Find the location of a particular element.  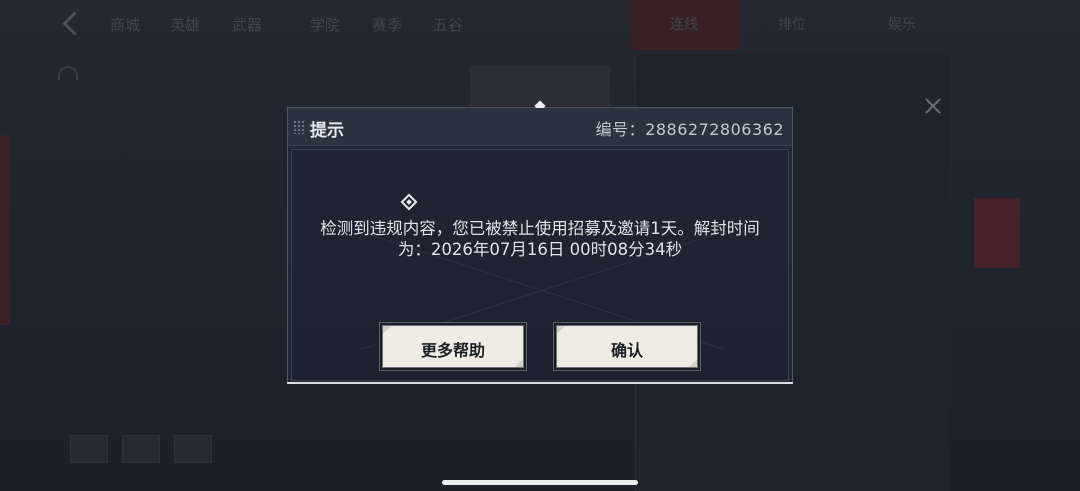

more-help-button: 更多帮助 is located at coordinates (453, 346).